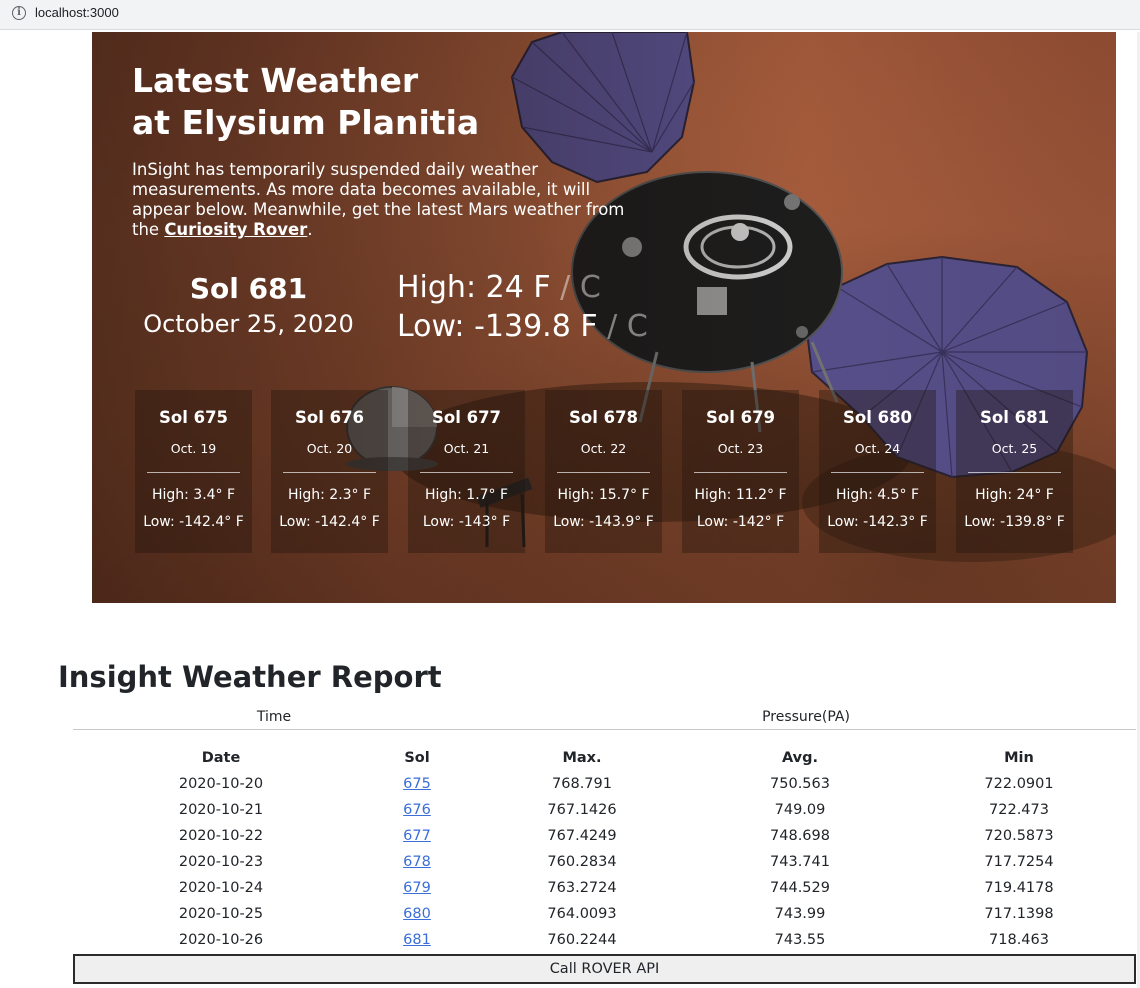 The width and height of the screenshot is (1140, 988). I want to click on table-row: 2020-10-21 676 767.1426 749.09 722.473, so click(570, 815).